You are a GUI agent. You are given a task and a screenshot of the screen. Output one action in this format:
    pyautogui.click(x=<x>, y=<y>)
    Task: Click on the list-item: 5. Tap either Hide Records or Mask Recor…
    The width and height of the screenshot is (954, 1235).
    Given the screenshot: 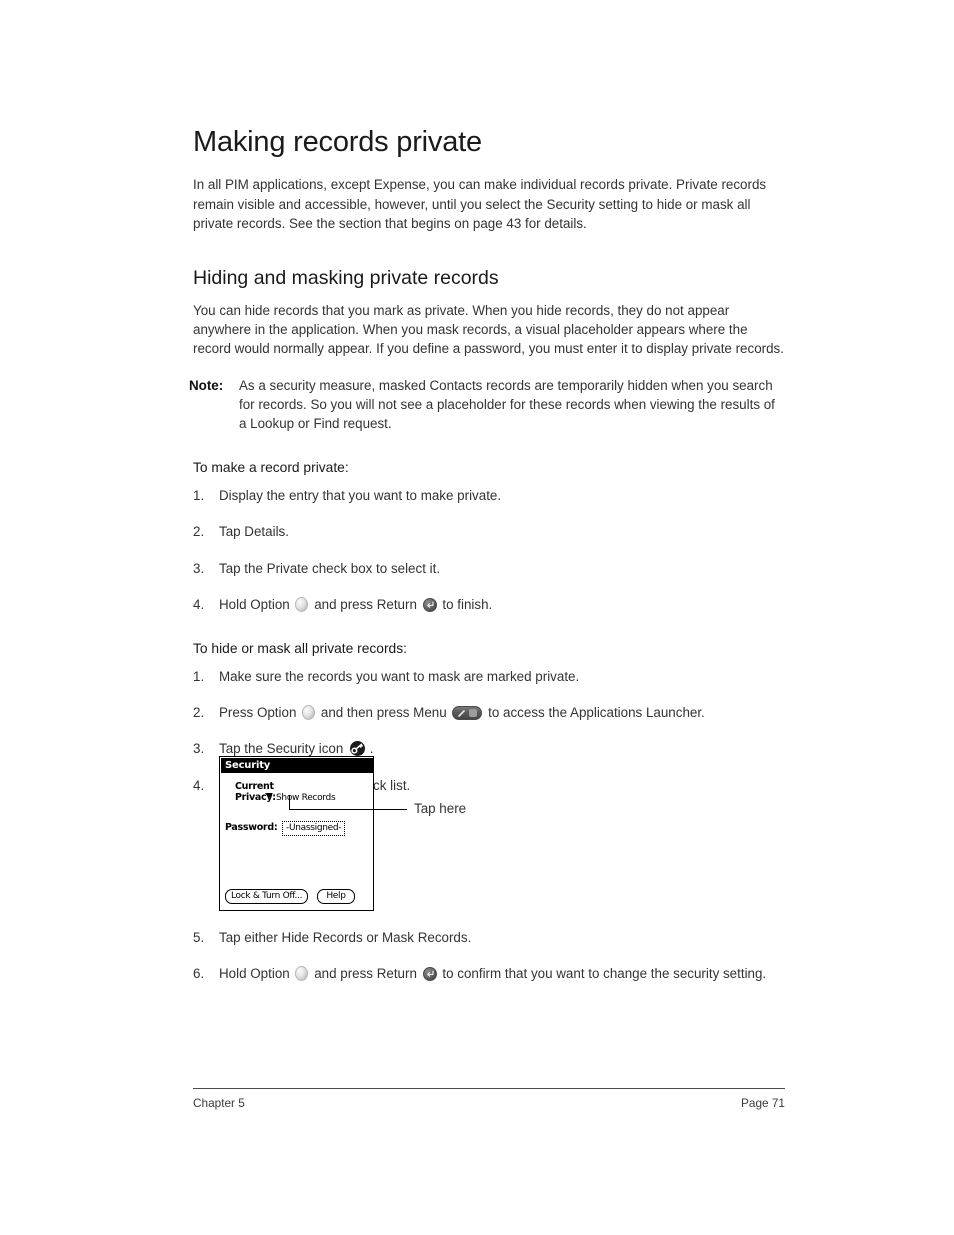 What is the action you would take?
    pyautogui.click(x=493, y=937)
    